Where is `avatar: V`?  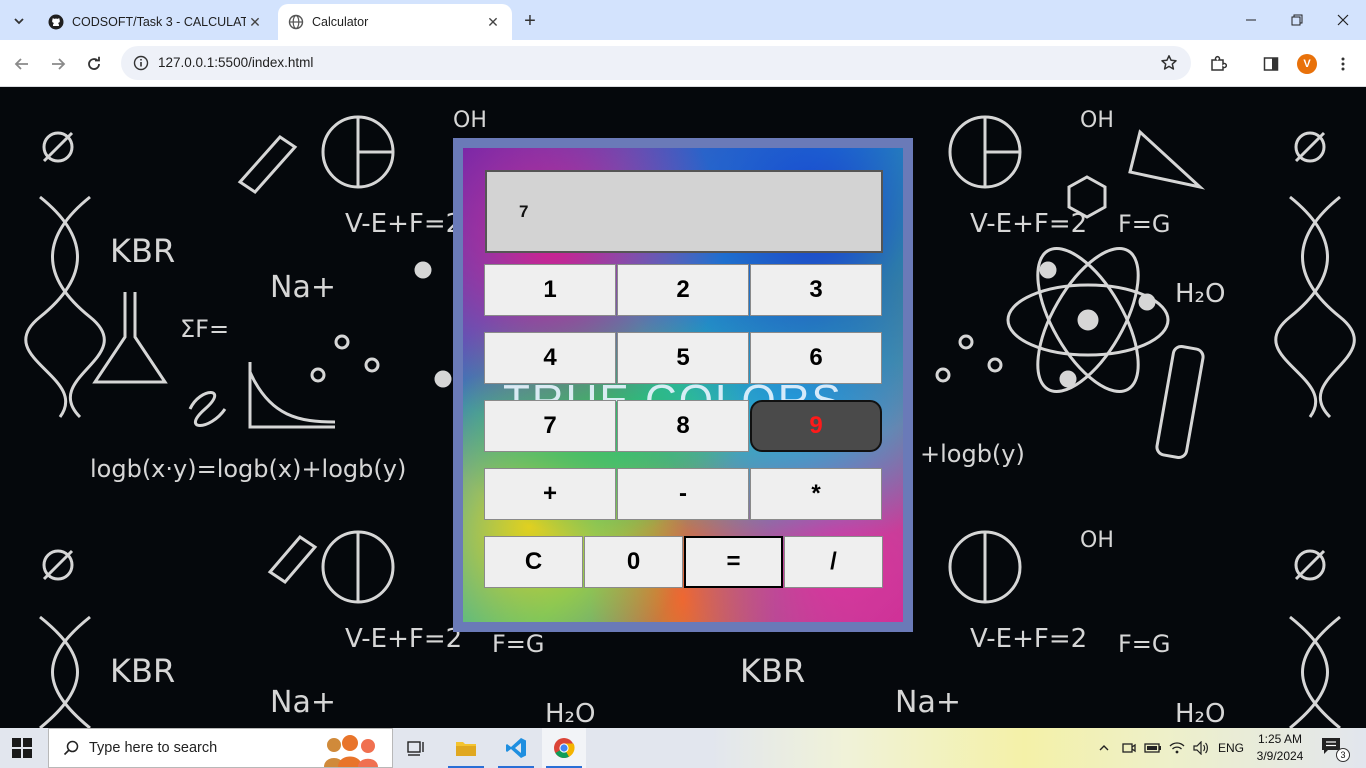 avatar: V is located at coordinates (1307, 64).